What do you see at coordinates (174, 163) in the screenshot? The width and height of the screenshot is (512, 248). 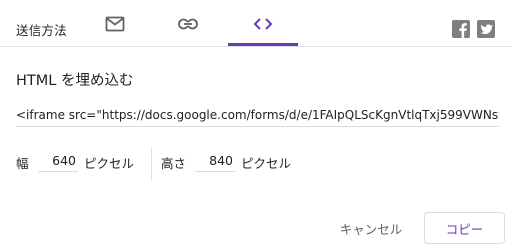 I see `height-label: 高さ` at bounding box center [174, 163].